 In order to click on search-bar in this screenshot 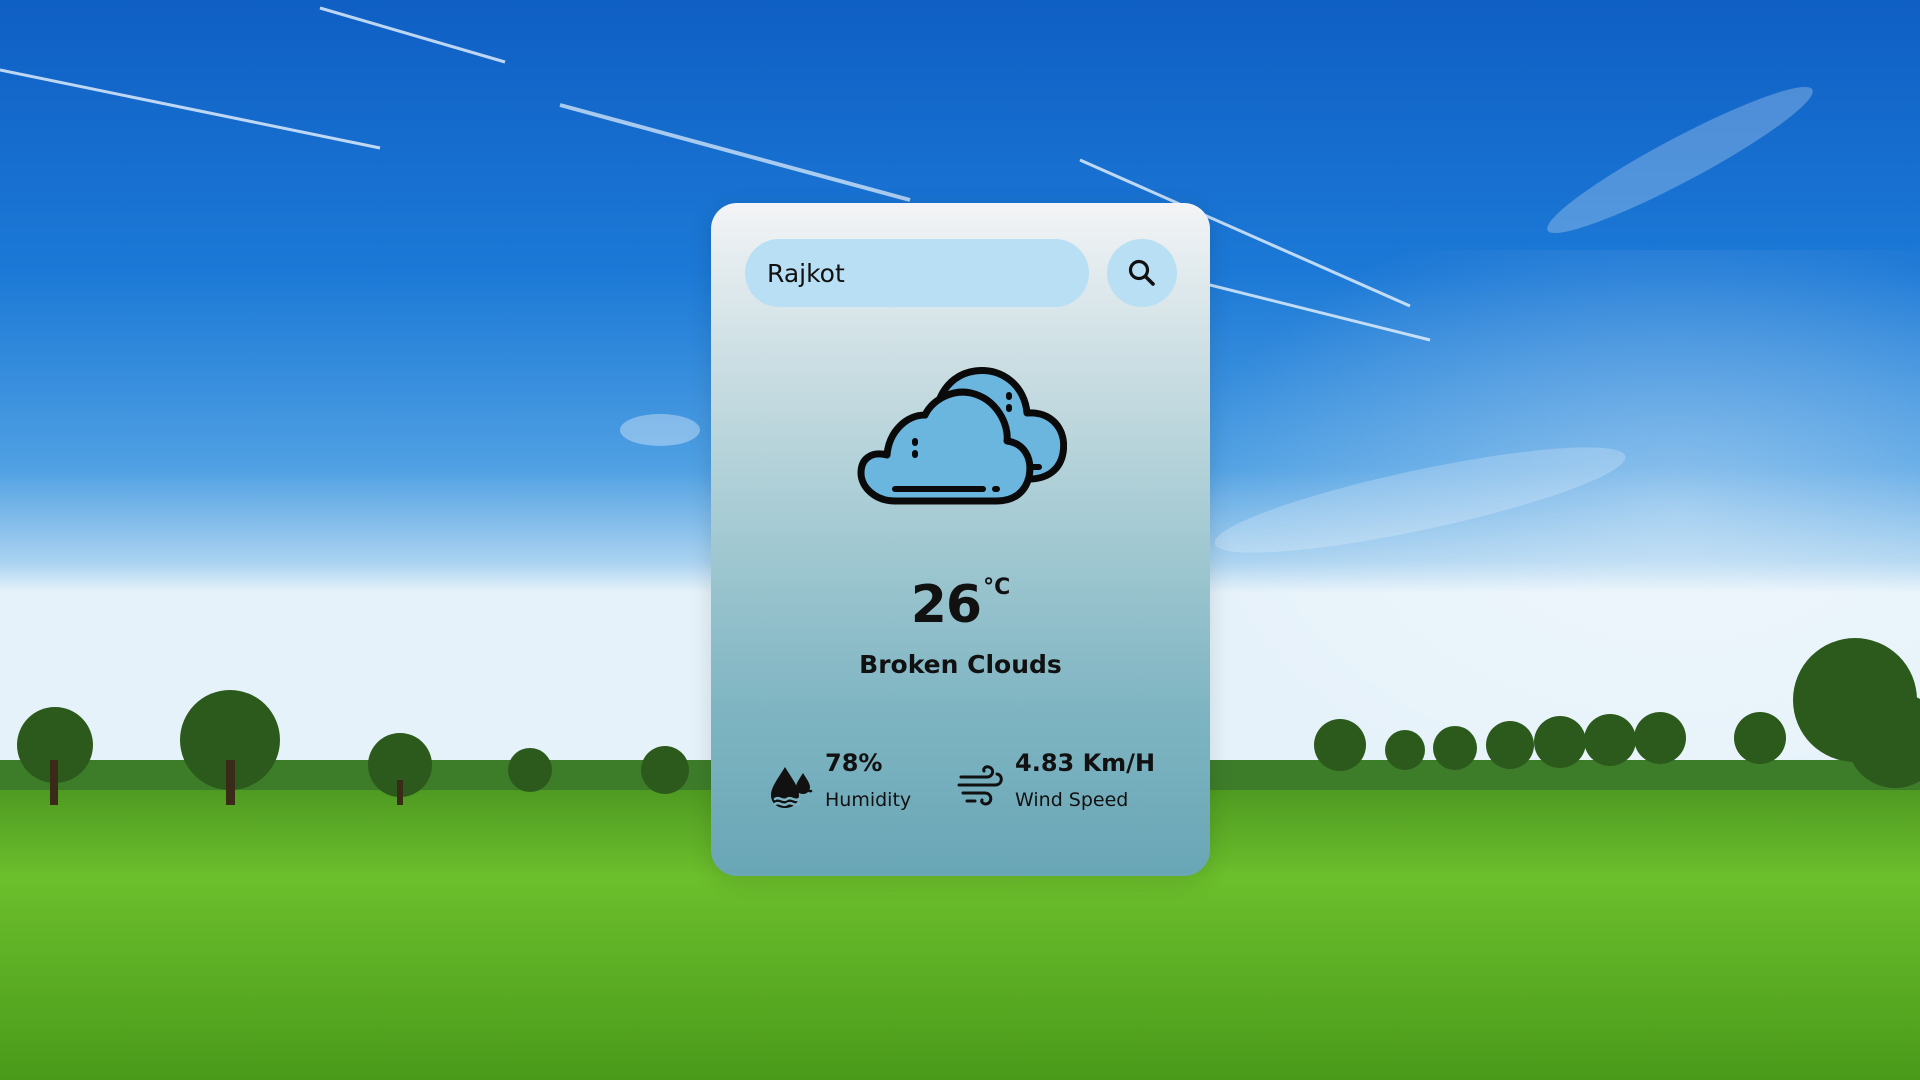, I will do `click(961, 273)`.